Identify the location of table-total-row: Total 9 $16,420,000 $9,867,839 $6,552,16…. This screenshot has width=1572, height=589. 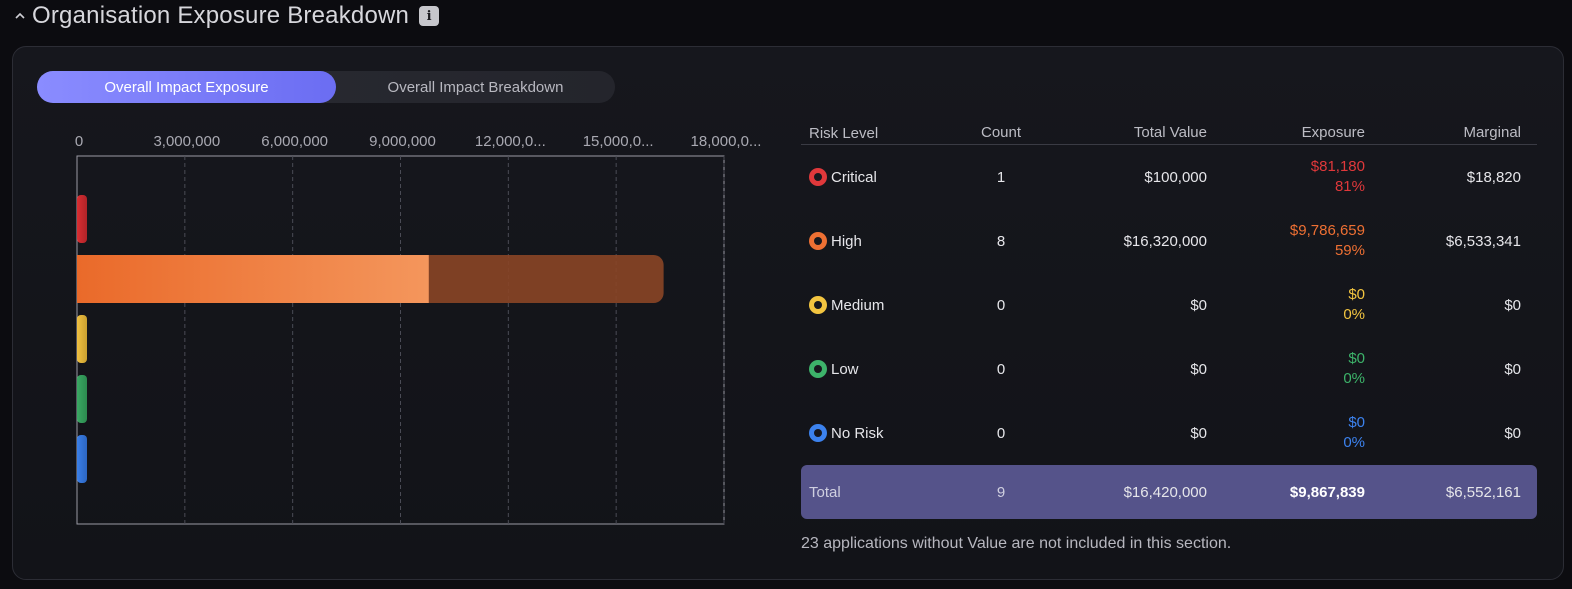
(1169, 492).